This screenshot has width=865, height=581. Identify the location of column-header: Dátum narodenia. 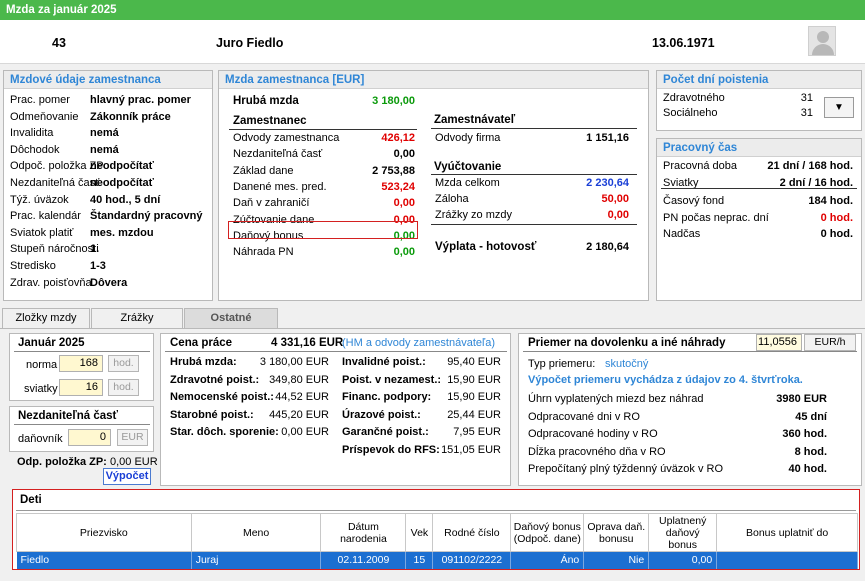
(363, 532).